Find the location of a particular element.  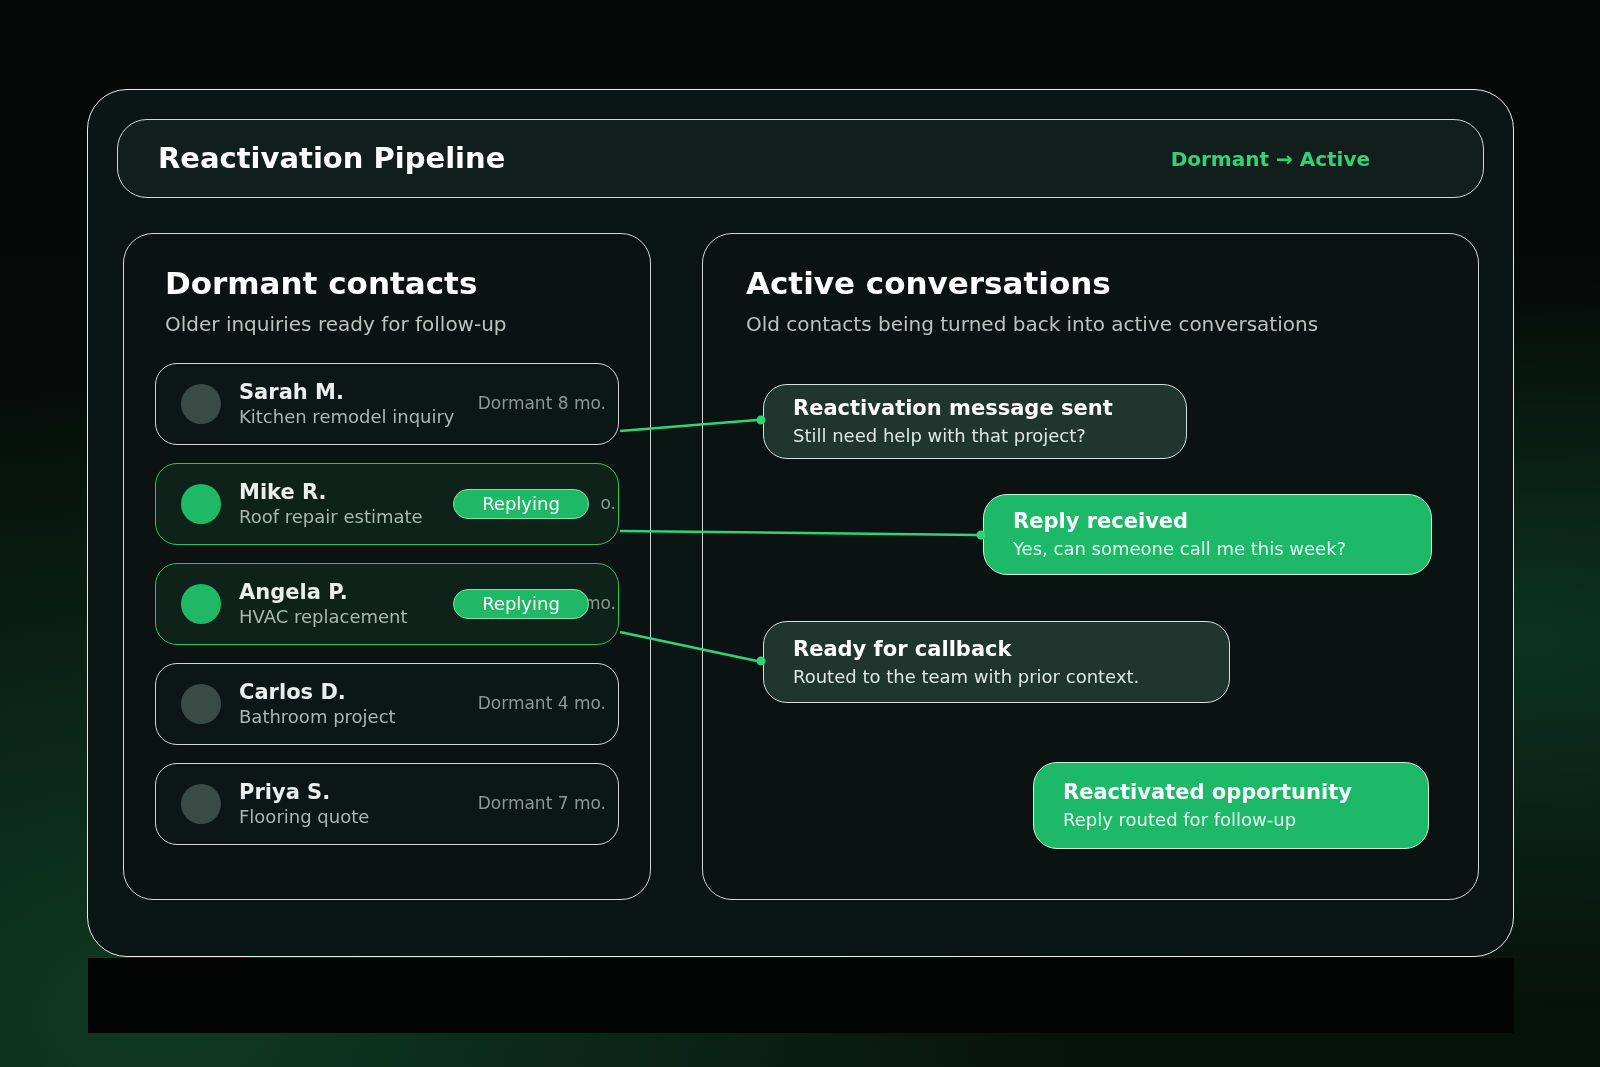

panel-title: Dormant contacts is located at coordinates (322, 283).